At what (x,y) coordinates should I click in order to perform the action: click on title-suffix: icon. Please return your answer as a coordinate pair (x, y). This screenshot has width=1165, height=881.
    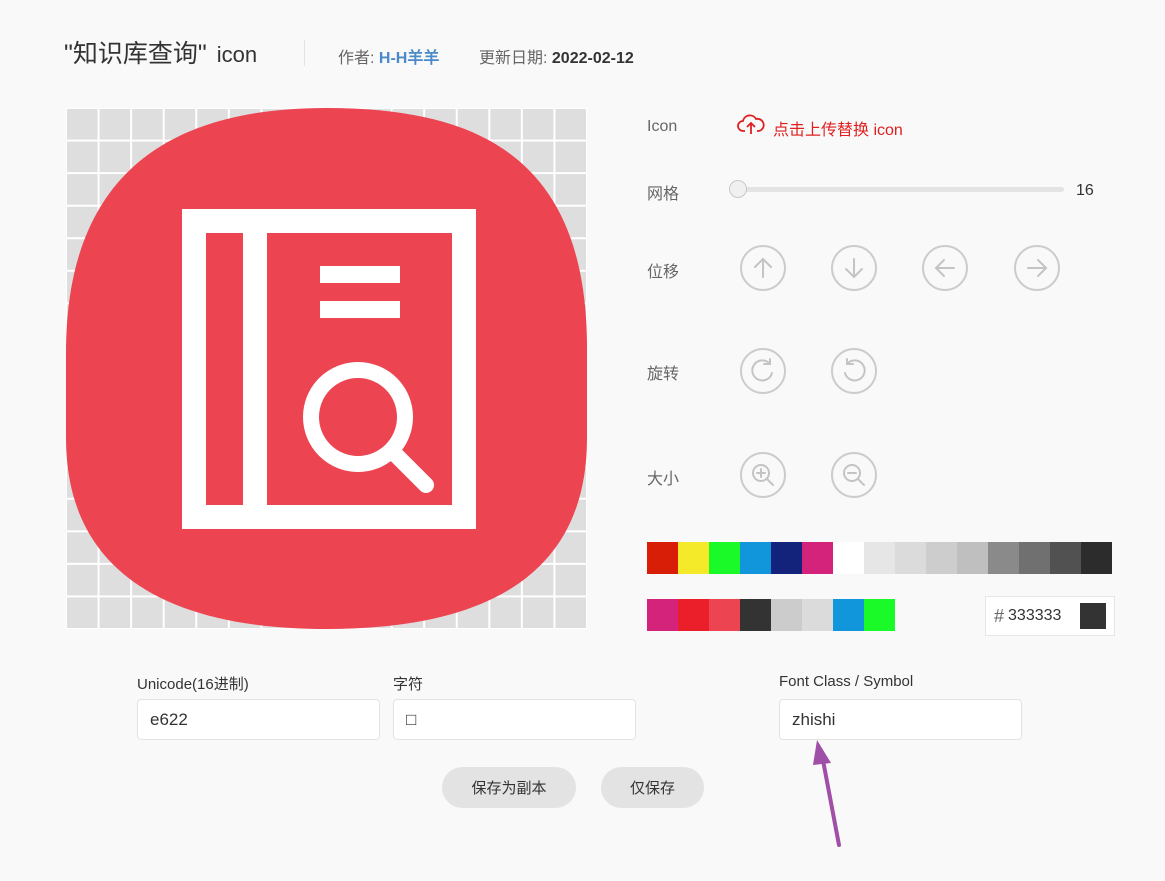
    Looking at the image, I should click on (237, 54).